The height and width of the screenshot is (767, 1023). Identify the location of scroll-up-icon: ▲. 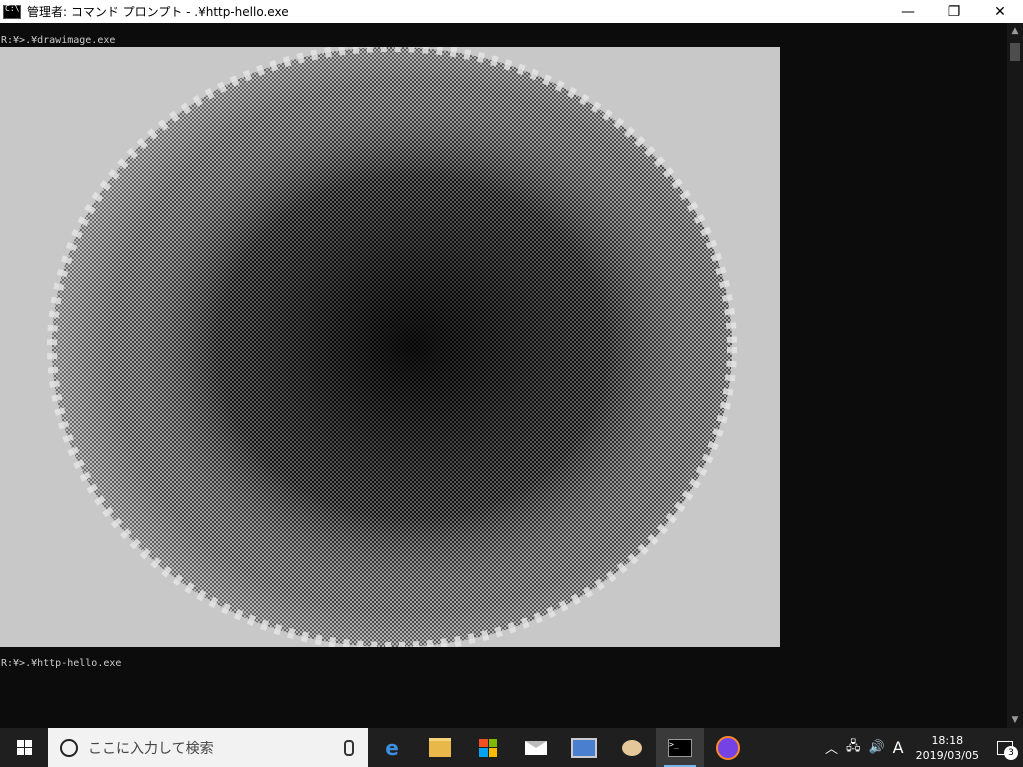
(1015, 31).